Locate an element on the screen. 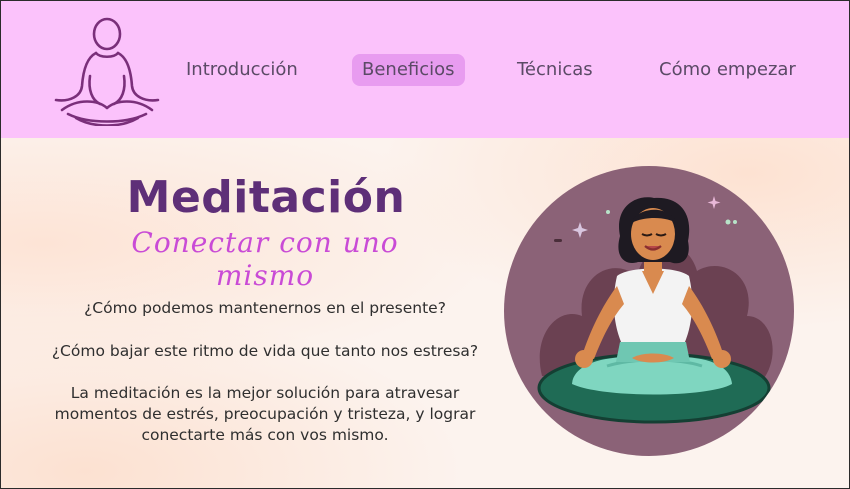 This screenshot has width=850, height=489. nav-tecnicas: Técnicas is located at coordinates (555, 70).